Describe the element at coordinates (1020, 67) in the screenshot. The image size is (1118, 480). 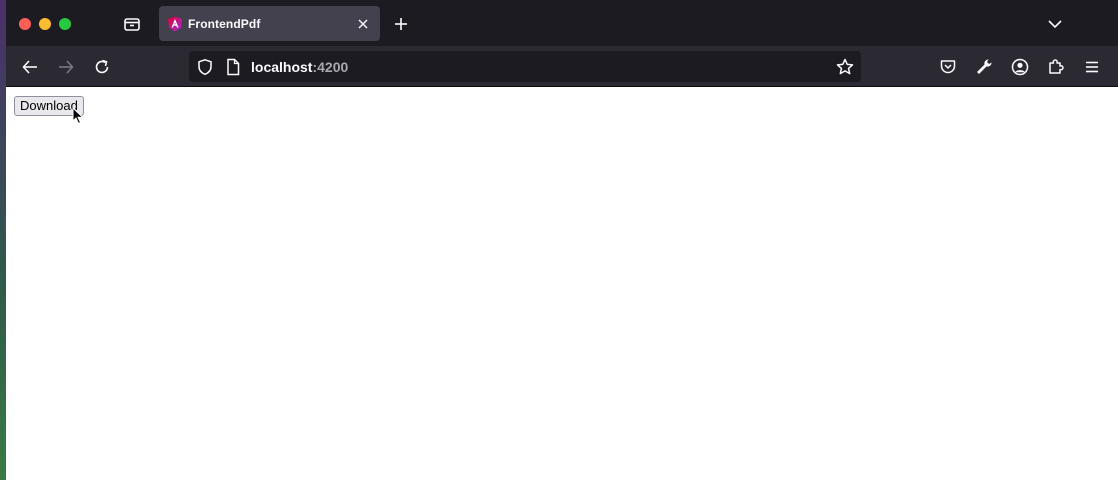
I see `account-icon` at that location.